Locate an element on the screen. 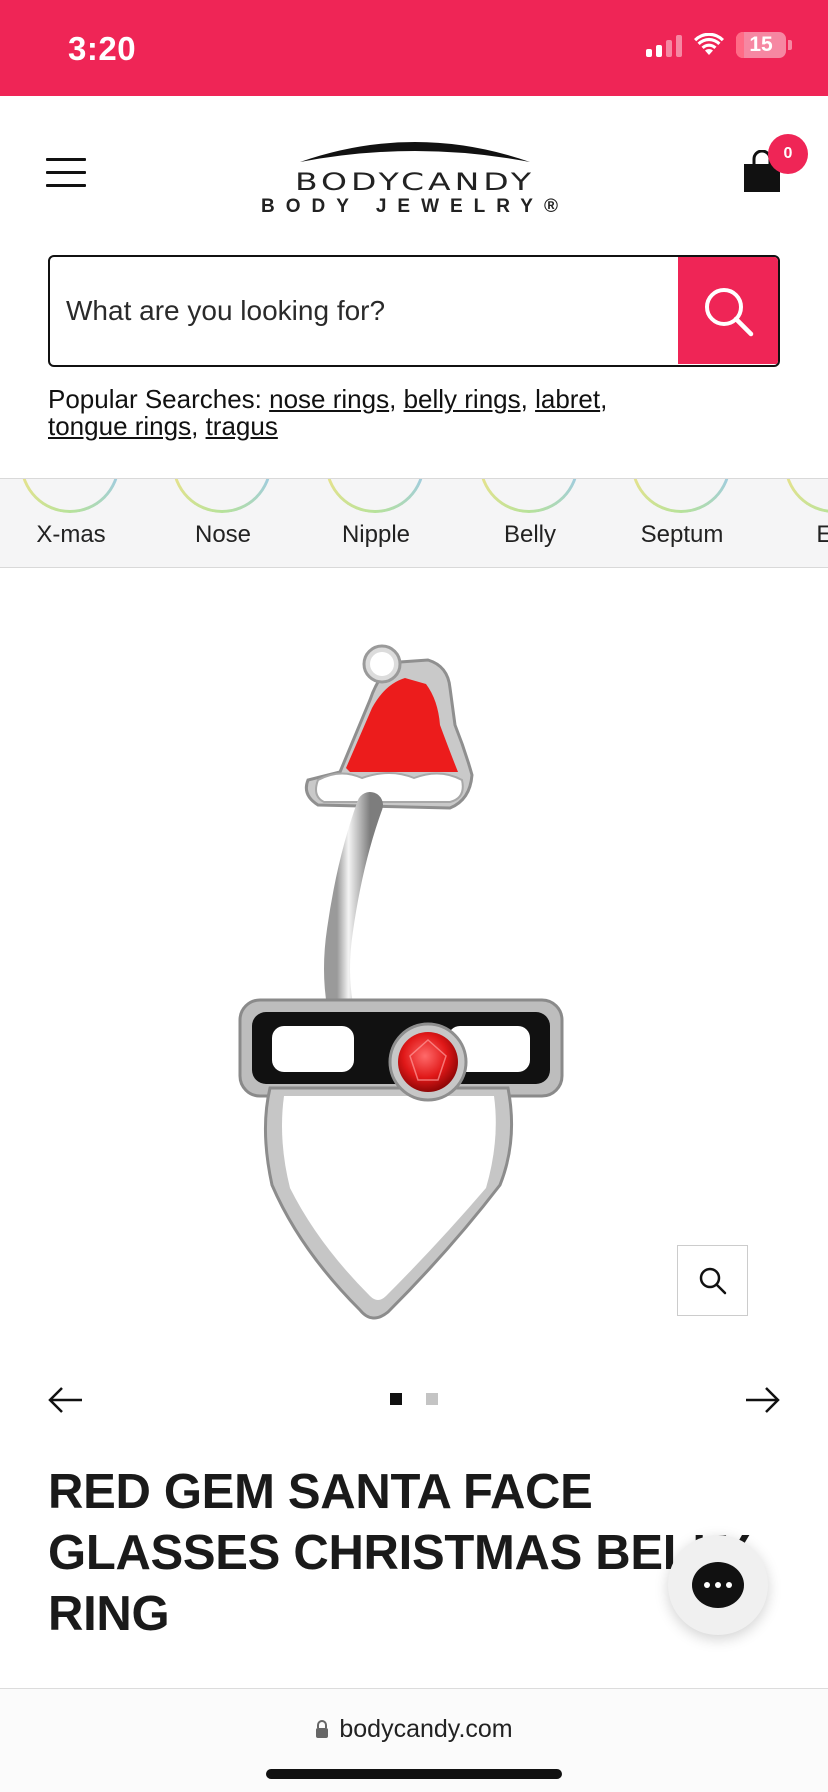 The image size is (828, 1792). wifi-icon is located at coordinates (709, 44).